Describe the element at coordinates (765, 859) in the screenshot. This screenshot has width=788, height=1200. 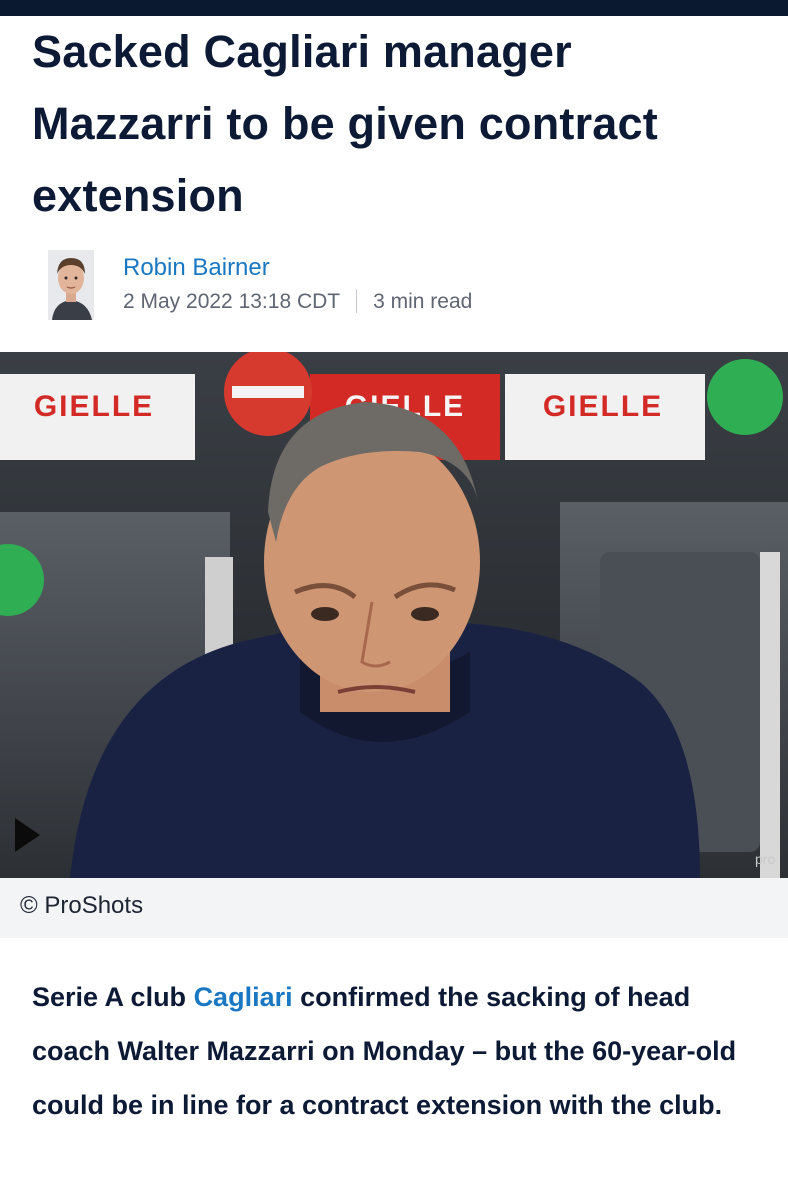
I see `image-watermark: pro` at that location.